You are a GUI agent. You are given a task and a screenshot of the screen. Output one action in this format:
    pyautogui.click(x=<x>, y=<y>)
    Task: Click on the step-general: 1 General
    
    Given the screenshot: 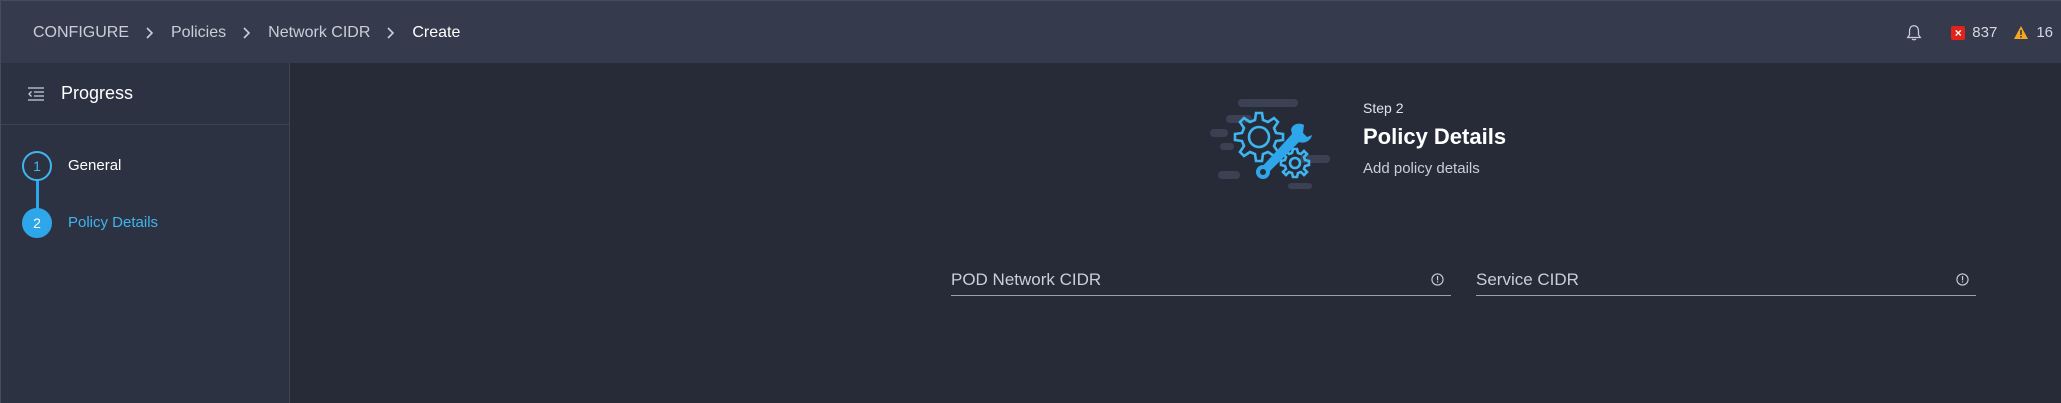 What is the action you would take?
    pyautogui.click(x=145, y=179)
    